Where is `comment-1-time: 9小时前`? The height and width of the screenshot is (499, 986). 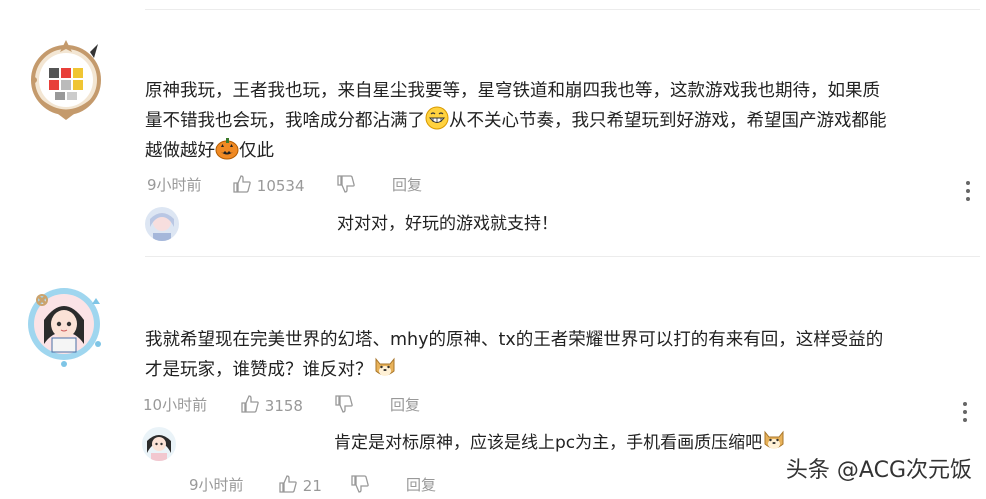 comment-1-time: 9小时前 is located at coordinates (174, 185).